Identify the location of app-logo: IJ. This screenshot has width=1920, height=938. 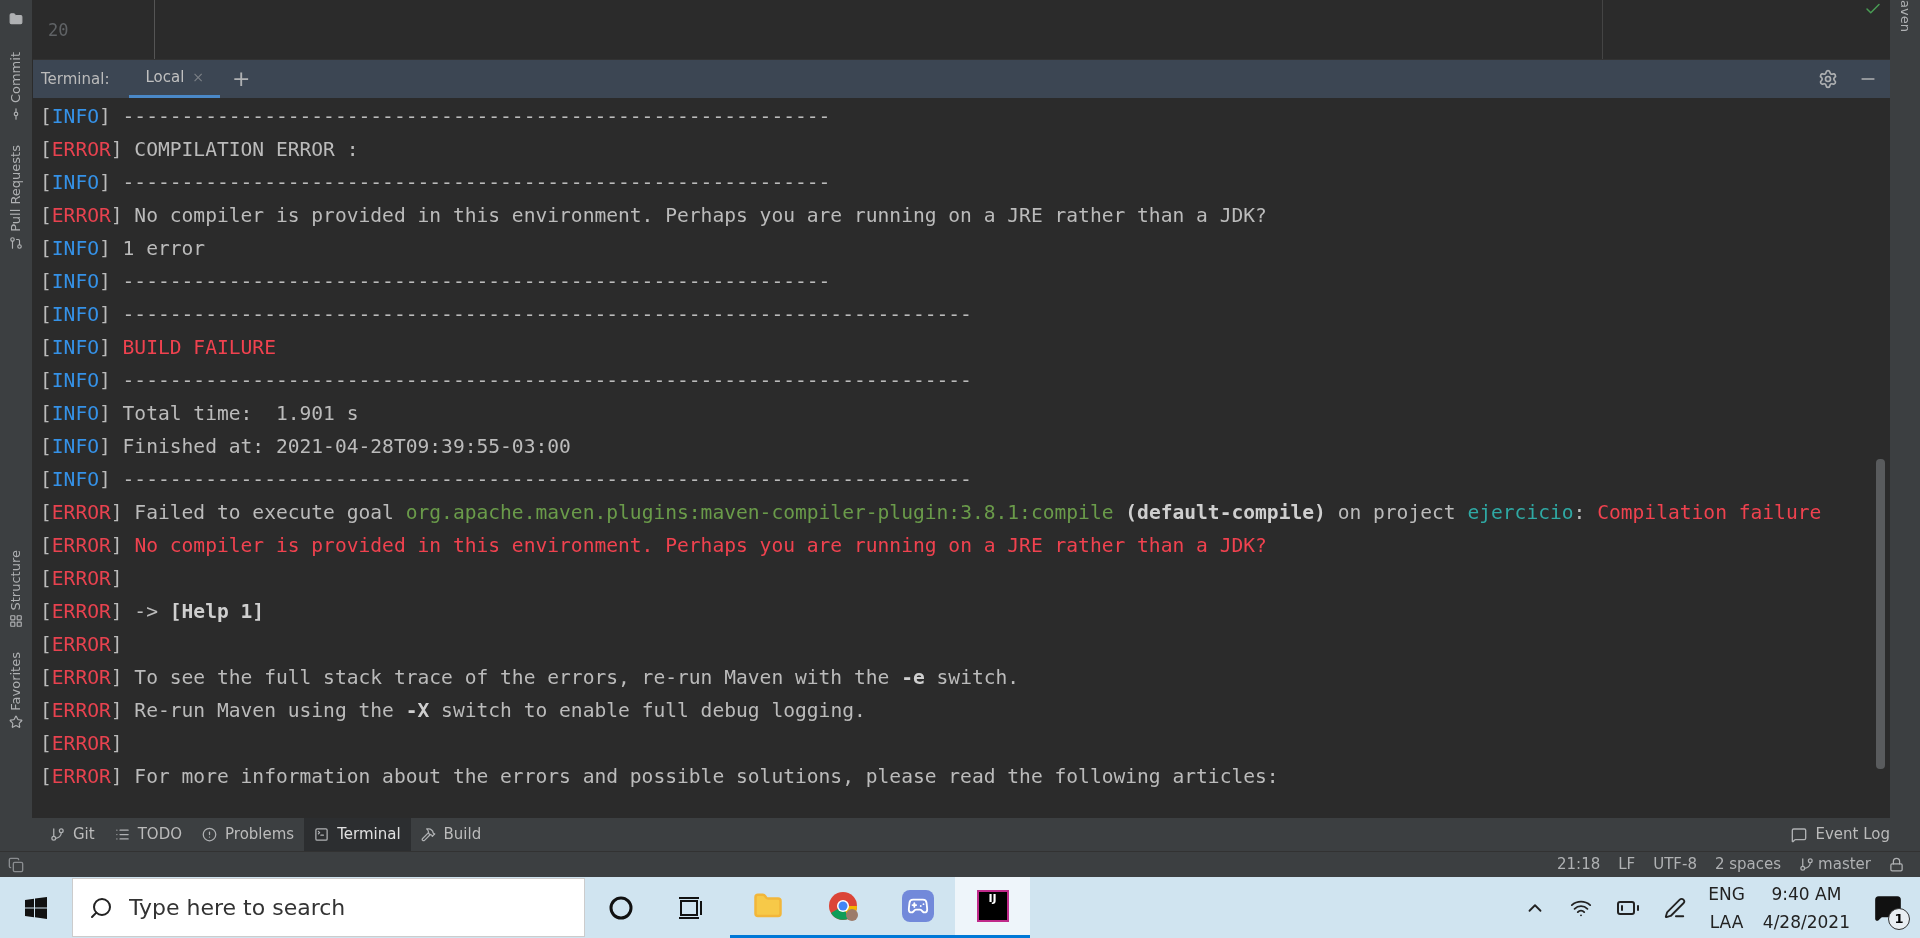
(992, 906).